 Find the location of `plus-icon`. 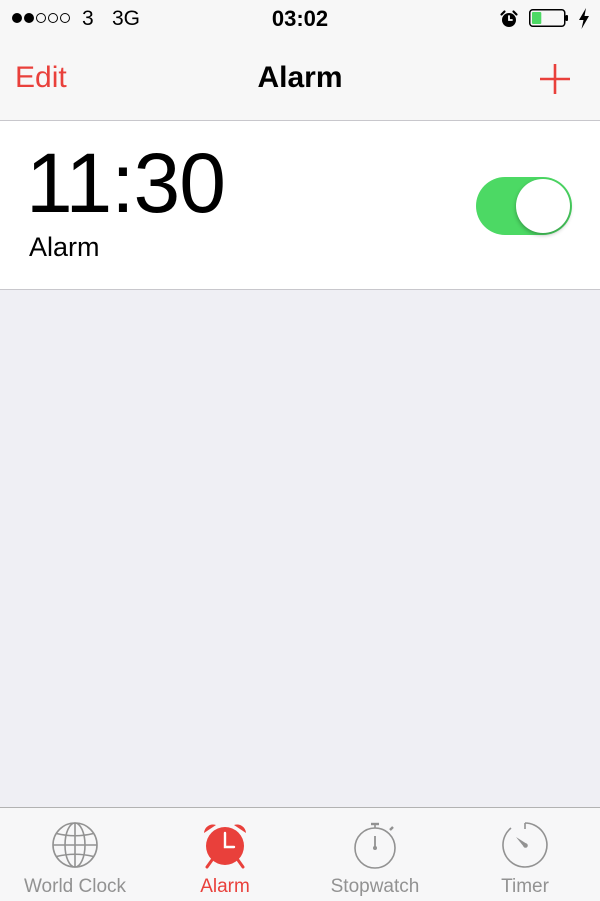

plus-icon is located at coordinates (555, 79).